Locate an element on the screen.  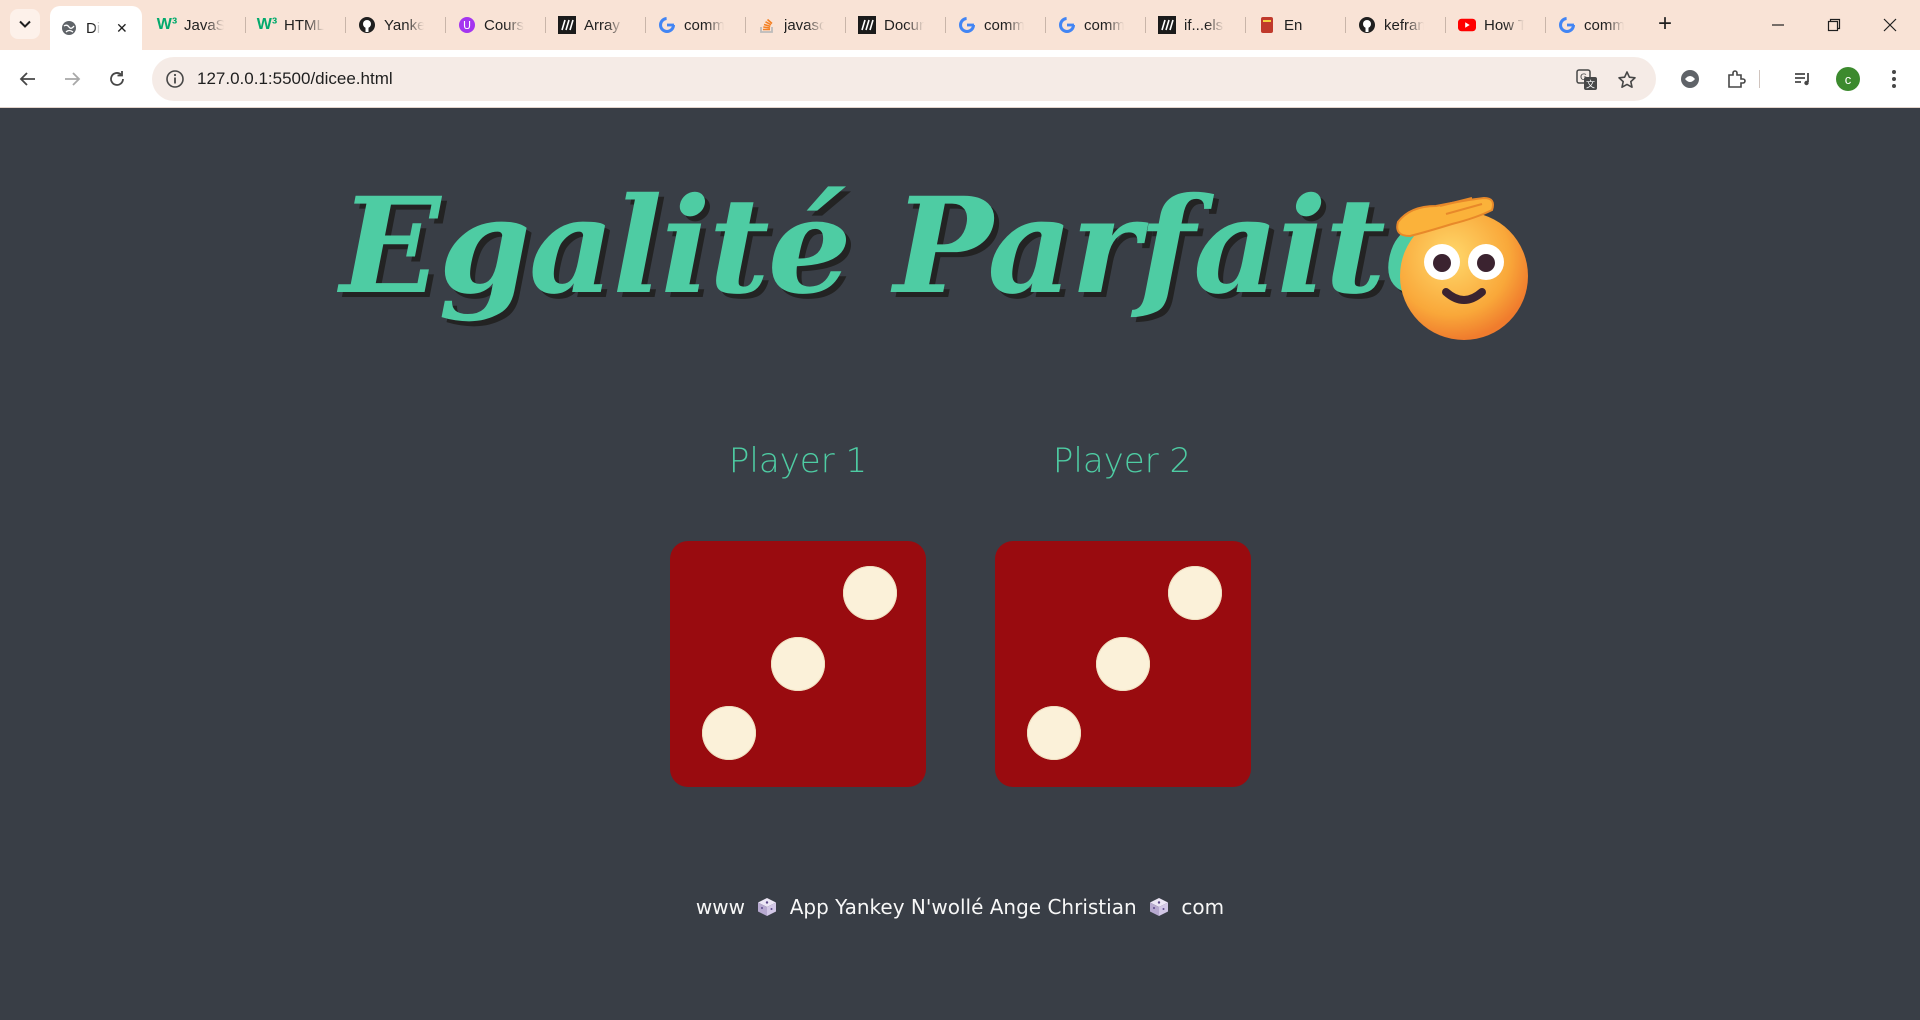
media-controls-button is located at coordinates (1803, 79).